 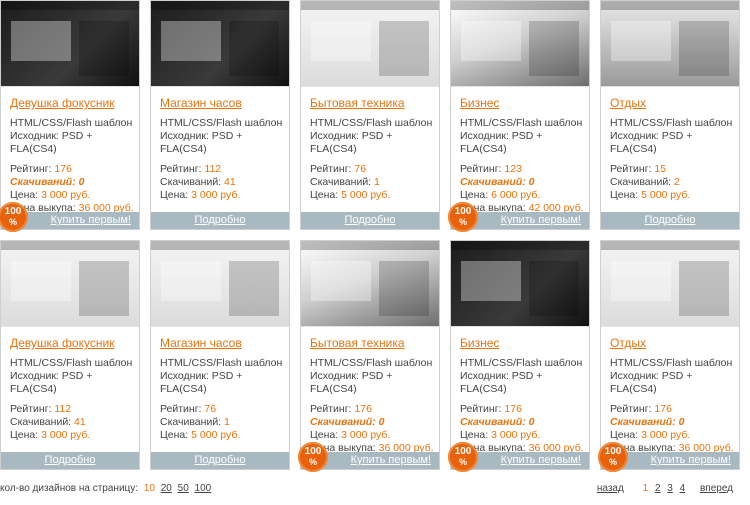 I want to click on per-page-option-100: 100, so click(x=203, y=488).